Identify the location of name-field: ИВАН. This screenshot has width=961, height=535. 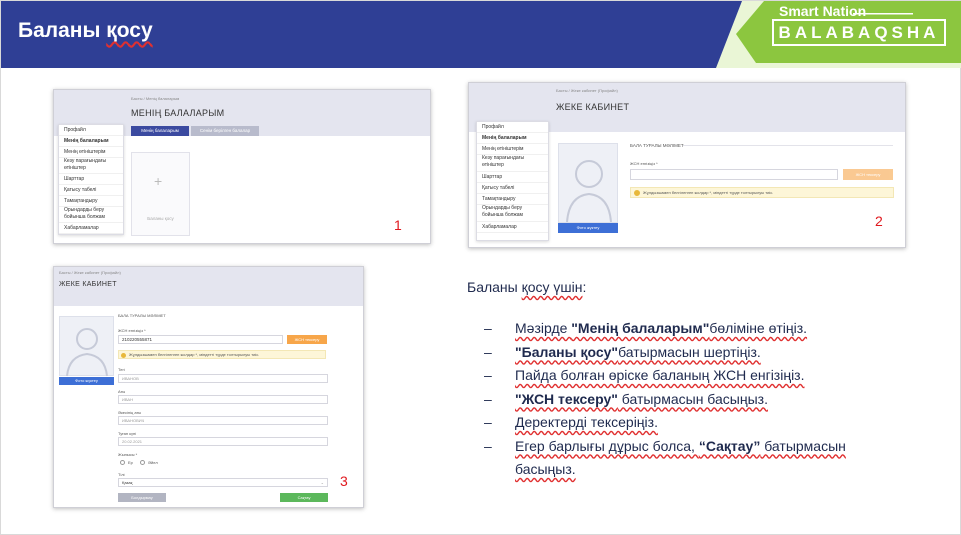
(223, 399).